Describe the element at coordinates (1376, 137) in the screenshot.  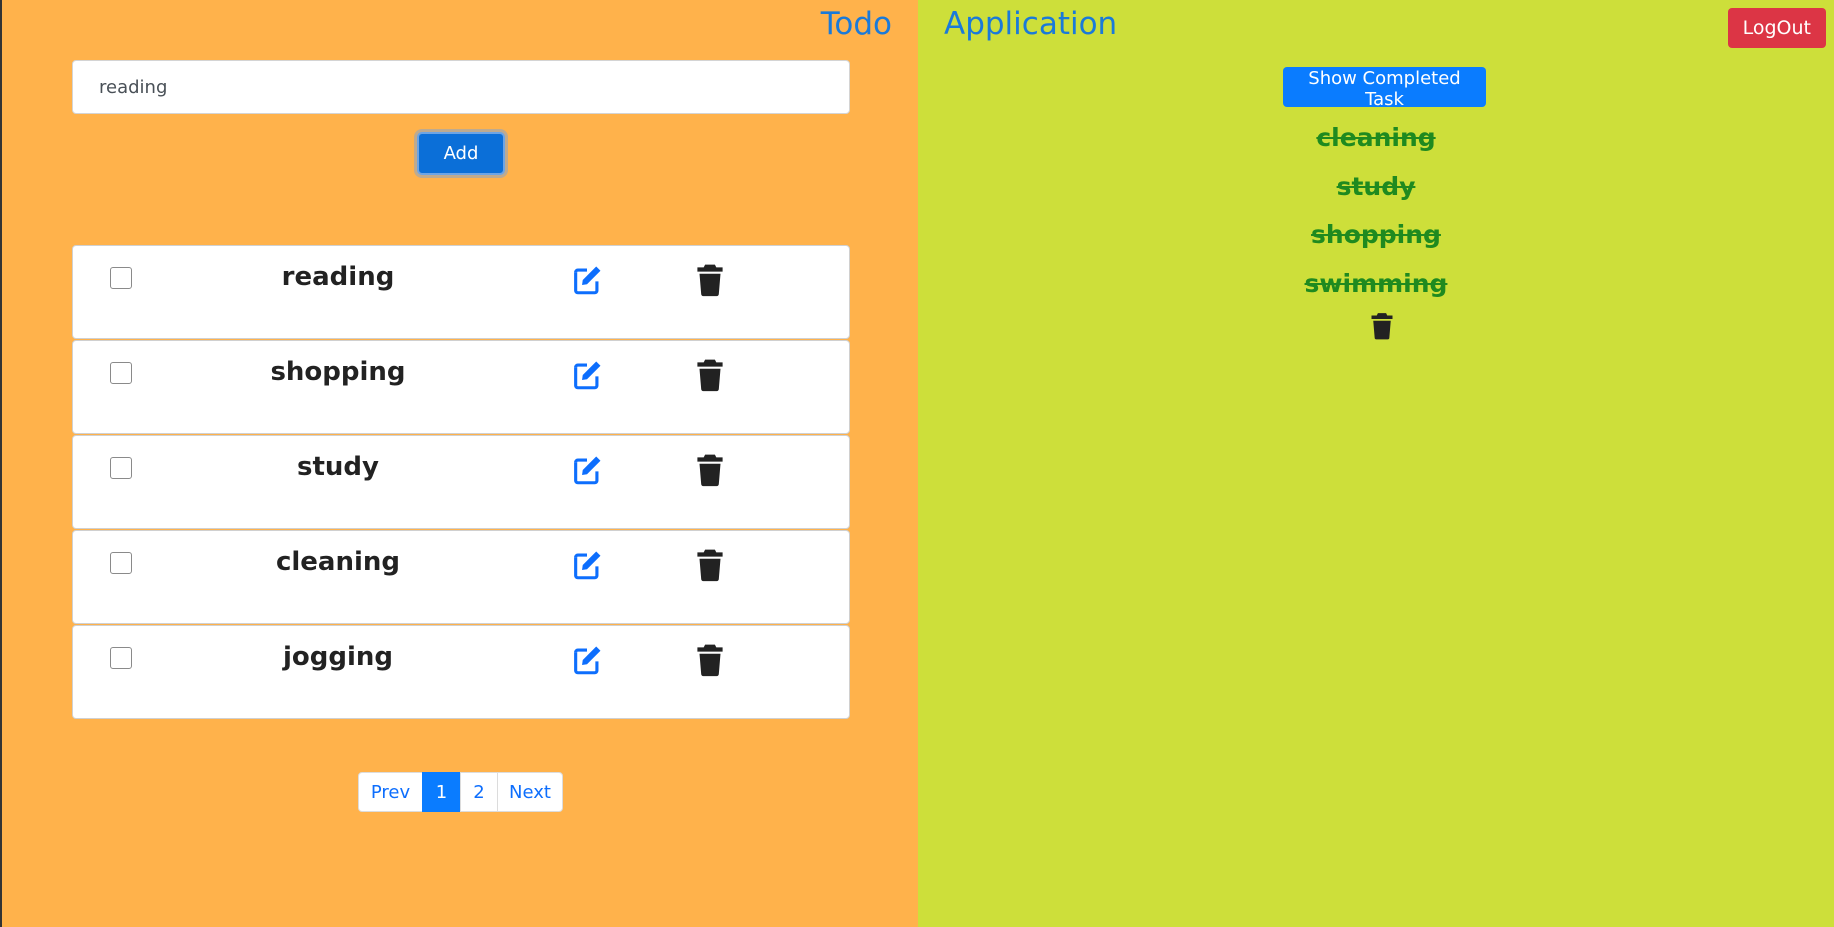
I see `completed-item: cleaning` at that location.